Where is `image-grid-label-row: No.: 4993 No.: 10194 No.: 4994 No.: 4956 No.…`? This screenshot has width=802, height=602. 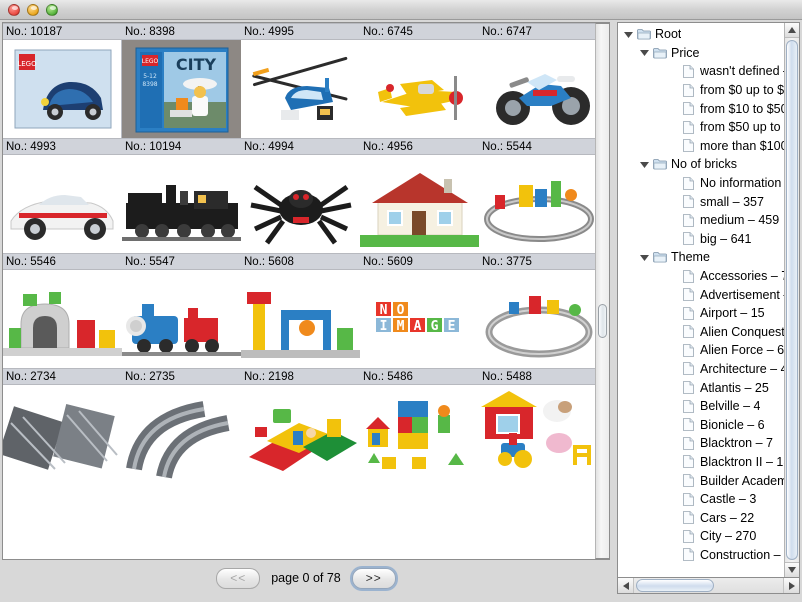
image-grid-label-row: No.: 4993 No.: 10194 No.: 4994 No.: 4956 No.… is located at coordinates (299, 146).